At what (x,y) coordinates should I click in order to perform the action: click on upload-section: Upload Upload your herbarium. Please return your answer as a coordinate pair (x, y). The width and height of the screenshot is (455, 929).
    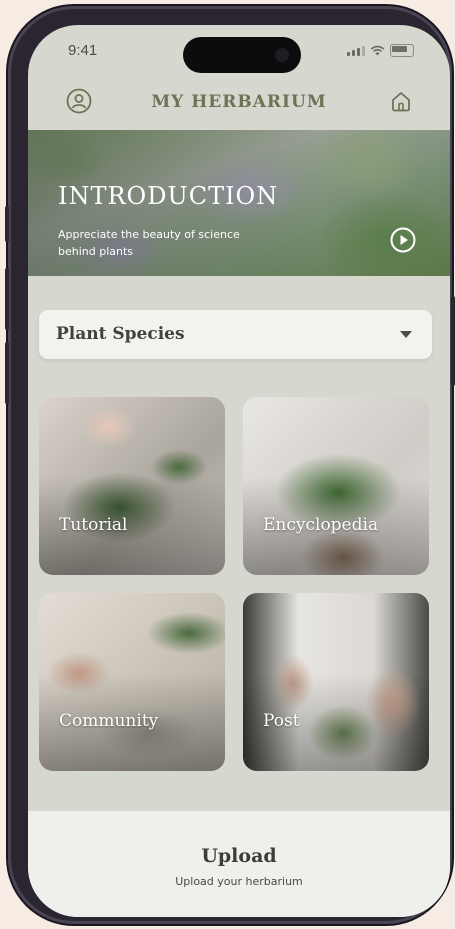
    Looking at the image, I should click on (239, 864).